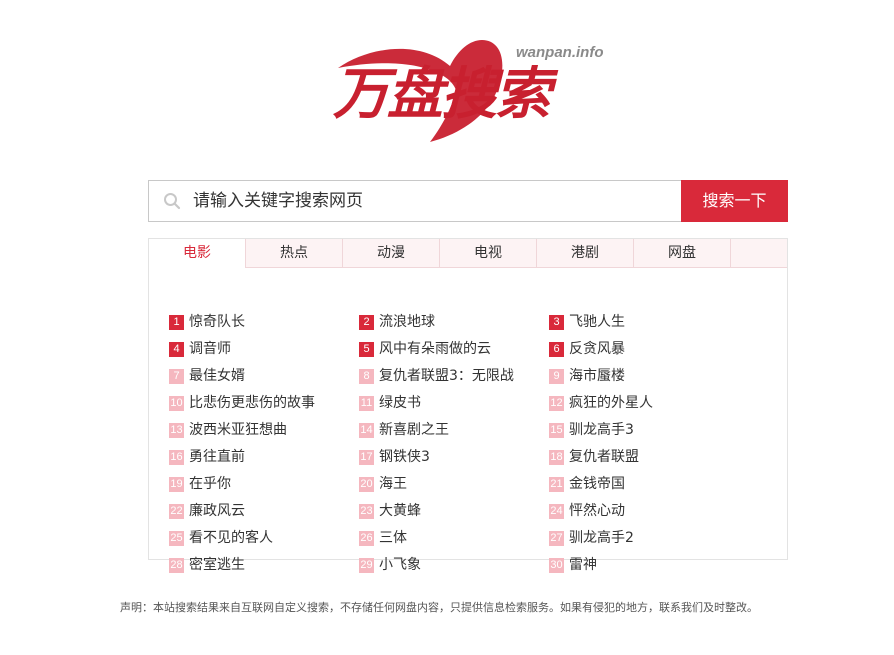 This screenshot has height=655, width=894. I want to click on list-item: 16 勇往直前, so click(207, 457).